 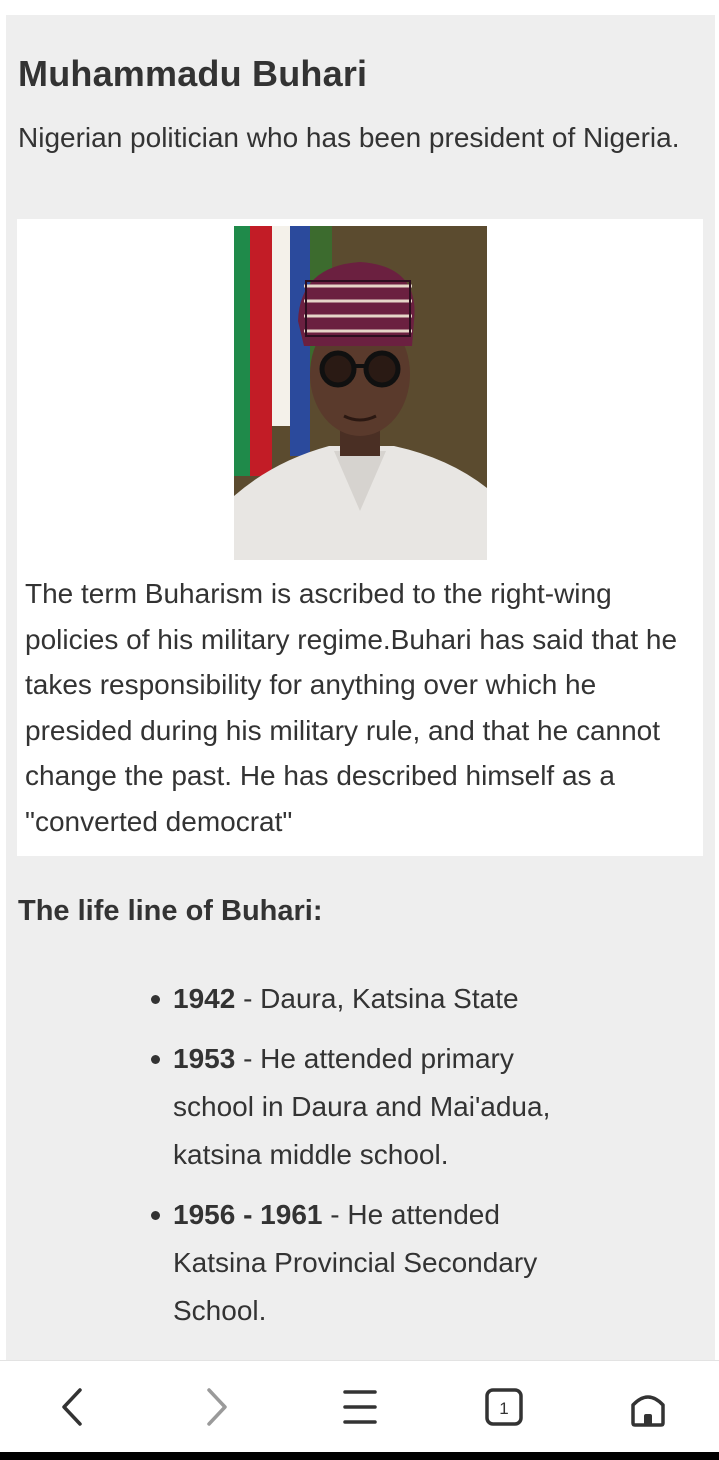 I want to click on forward-button, so click(x=216, y=1407).